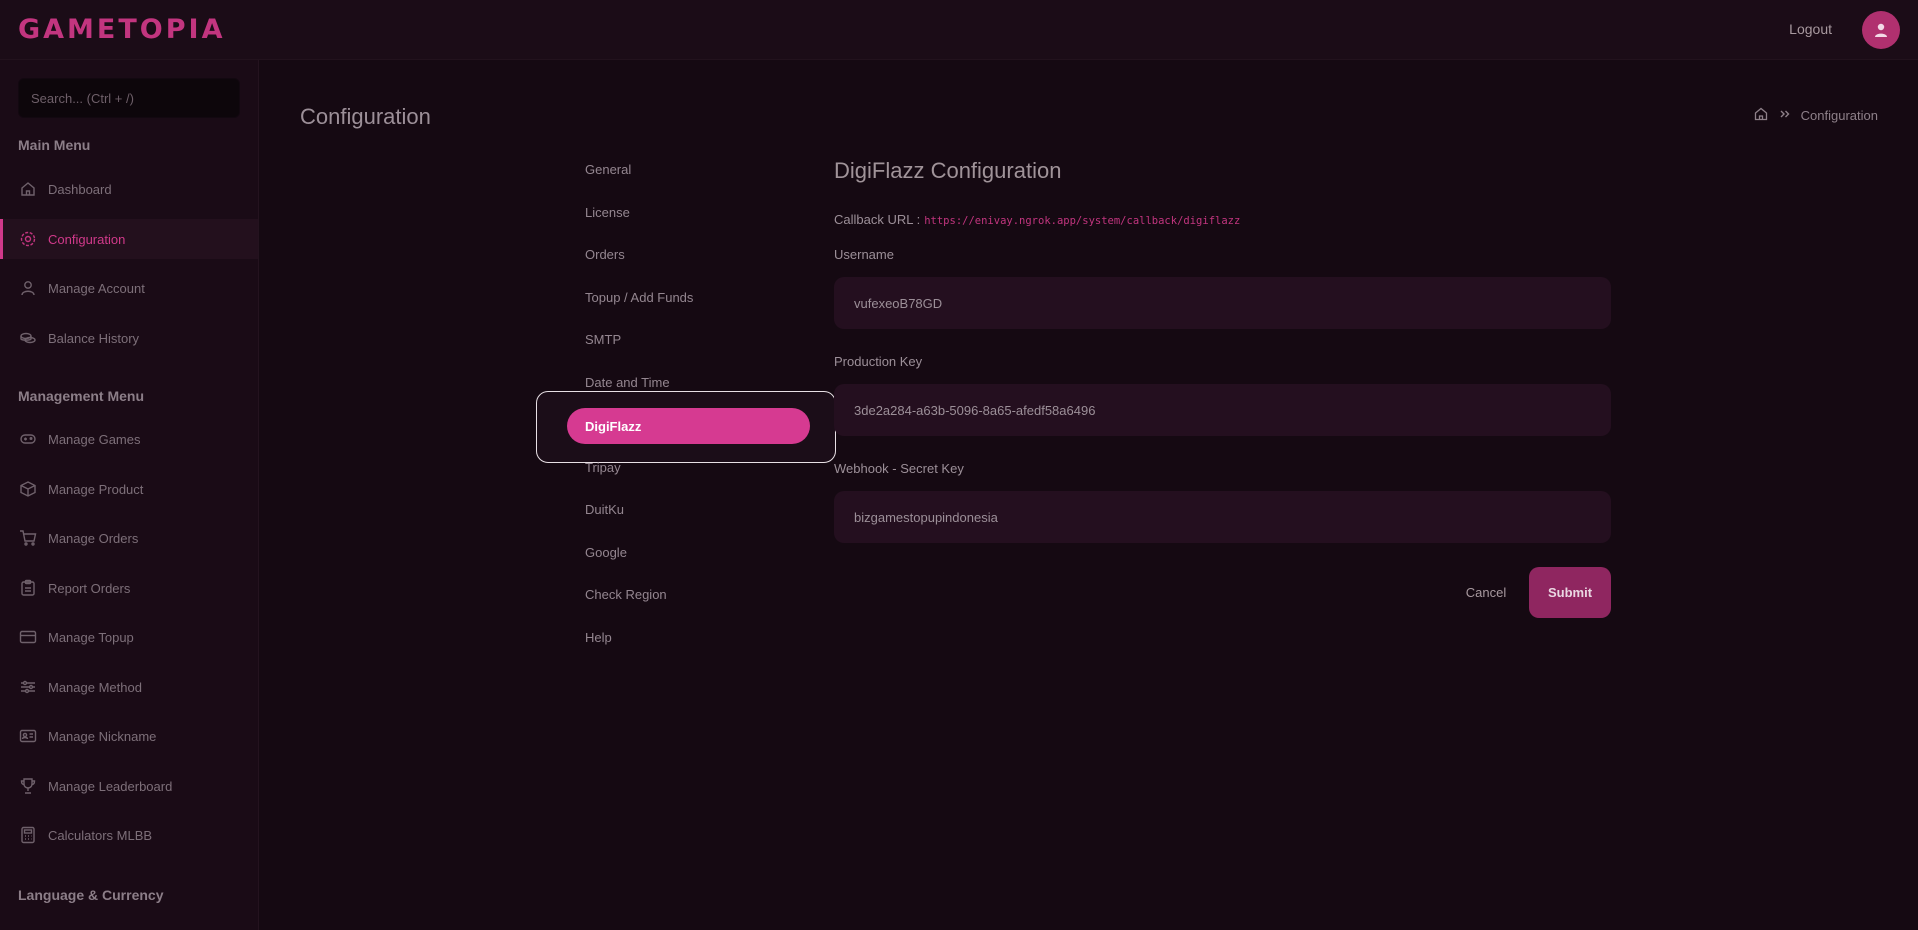  Describe the element at coordinates (959, 30) in the screenshot. I see `top-bar: GAMETOPIA Logout` at that location.